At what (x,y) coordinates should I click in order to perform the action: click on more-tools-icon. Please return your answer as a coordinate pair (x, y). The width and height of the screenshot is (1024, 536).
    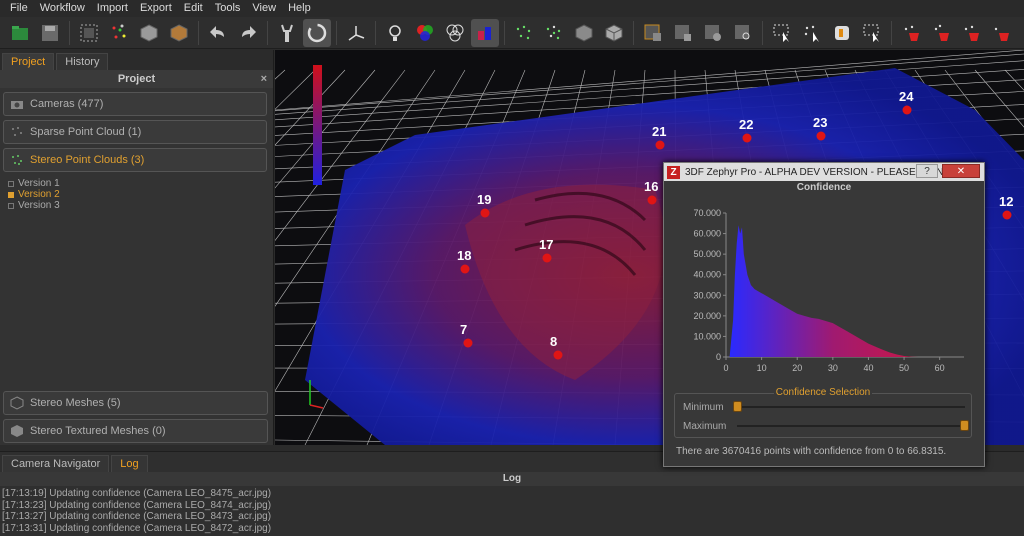
    Looking at the image, I should click on (1001, 33).